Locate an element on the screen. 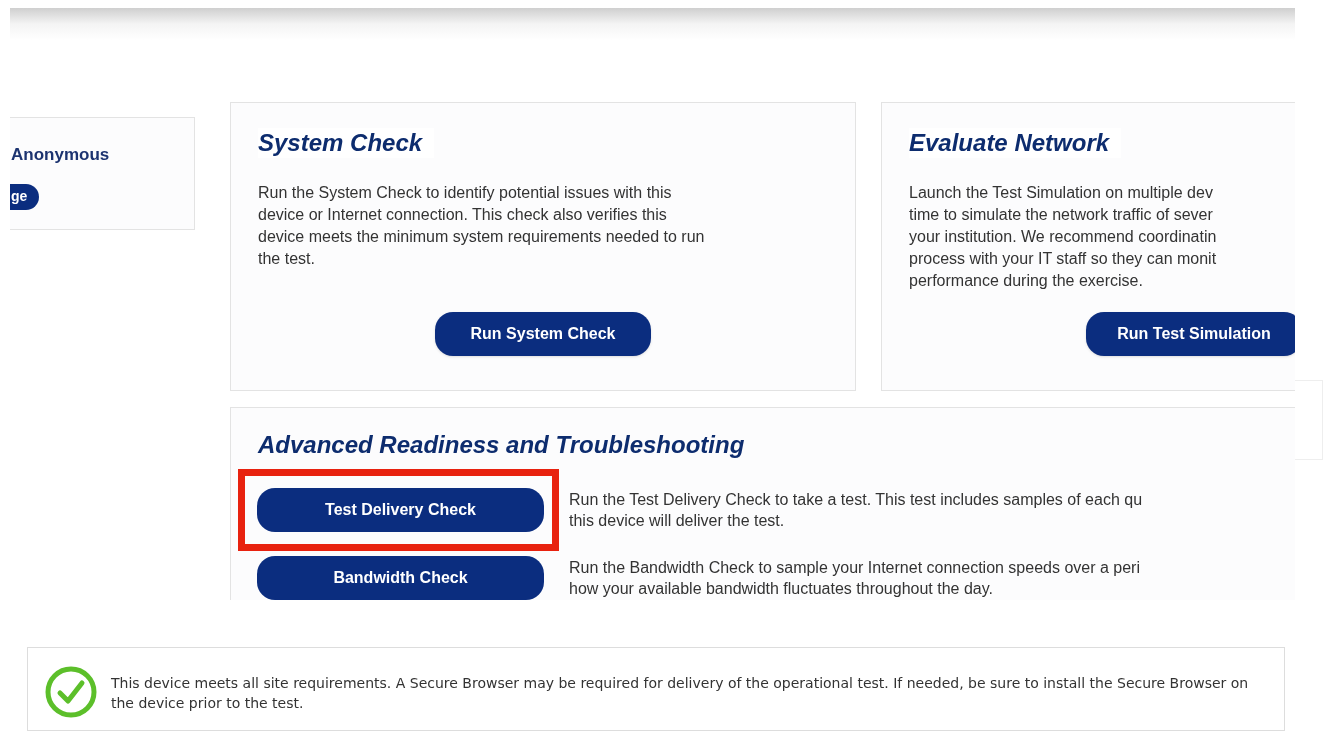 Image resolution: width=1326 pixels, height=731 pixels. action-button: Test Delivery Check is located at coordinates (400, 510).